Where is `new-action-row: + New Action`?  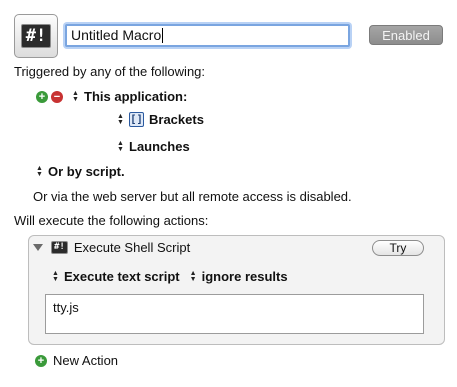
new-action-row: + New Action is located at coordinates (76, 360).